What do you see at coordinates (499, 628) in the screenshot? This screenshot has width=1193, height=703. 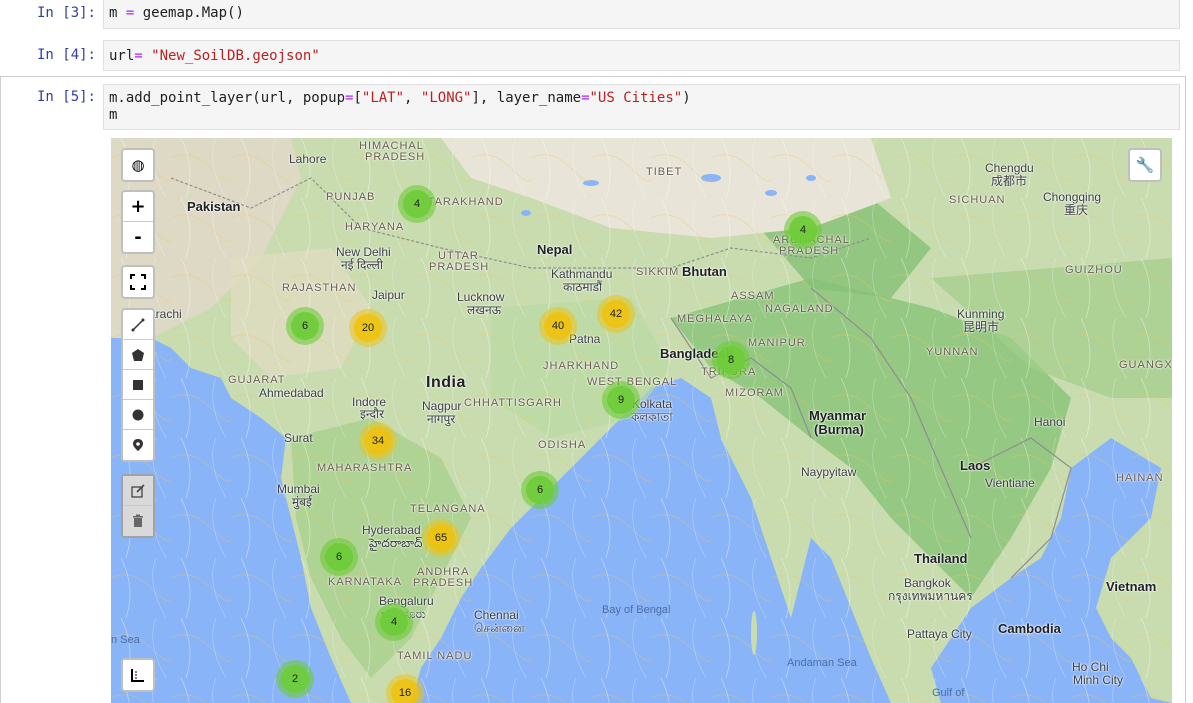 I see `map-label: சென்னை` at bounding box center [499, 628].